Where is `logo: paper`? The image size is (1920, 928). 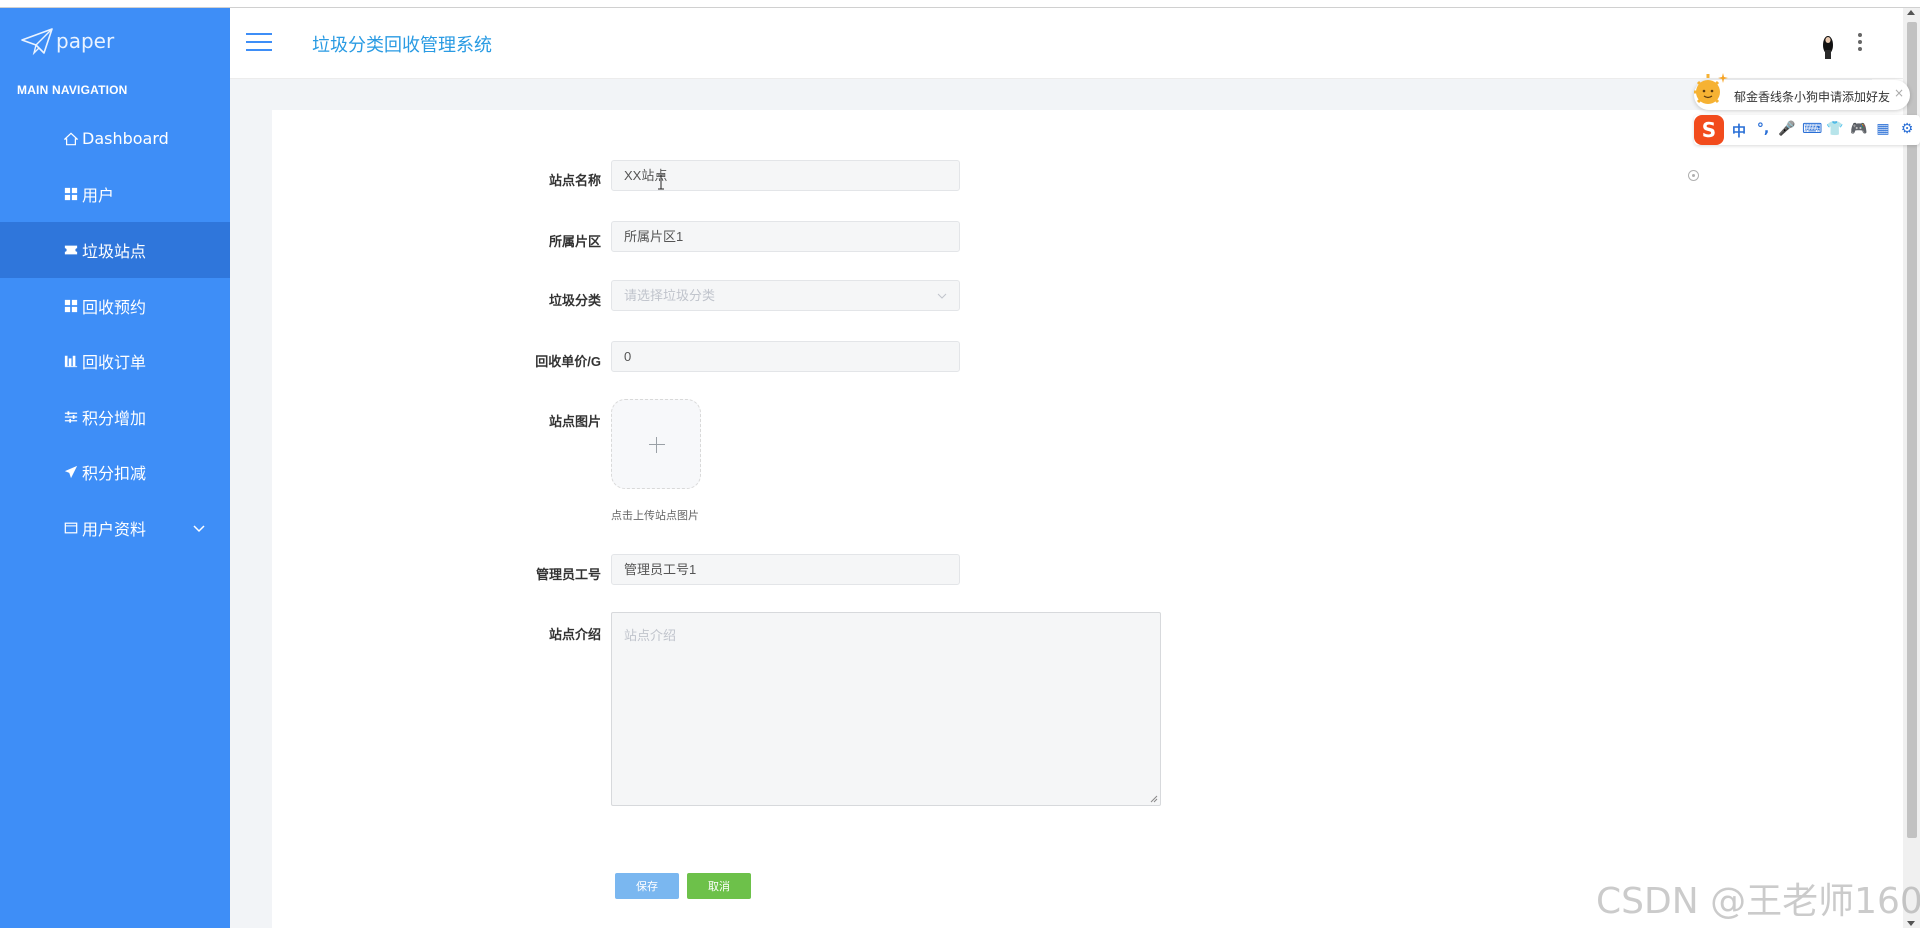
logo: paper is located at coordinates (67, 41).